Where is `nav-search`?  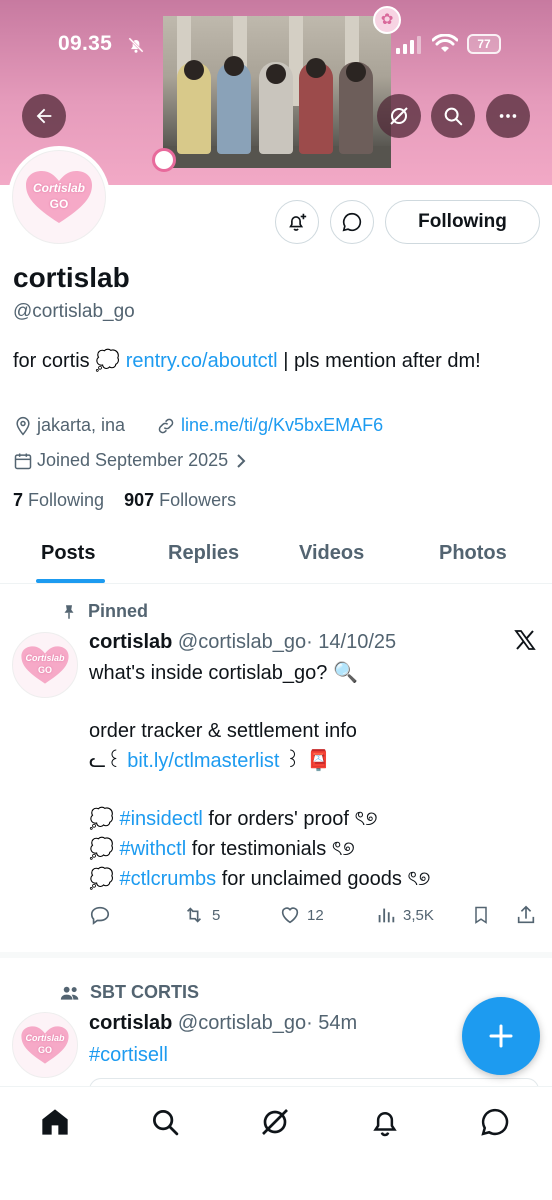
nav-search is located at coordinates (165, 1122).